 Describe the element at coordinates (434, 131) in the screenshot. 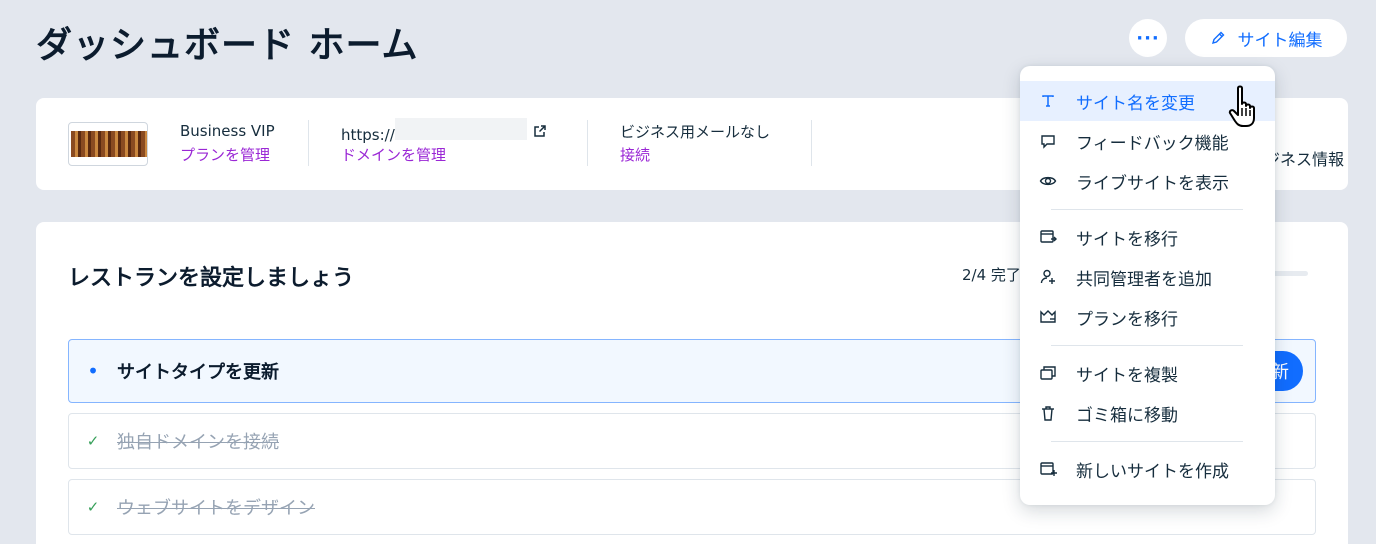

I see `site-url: https://` at that location.